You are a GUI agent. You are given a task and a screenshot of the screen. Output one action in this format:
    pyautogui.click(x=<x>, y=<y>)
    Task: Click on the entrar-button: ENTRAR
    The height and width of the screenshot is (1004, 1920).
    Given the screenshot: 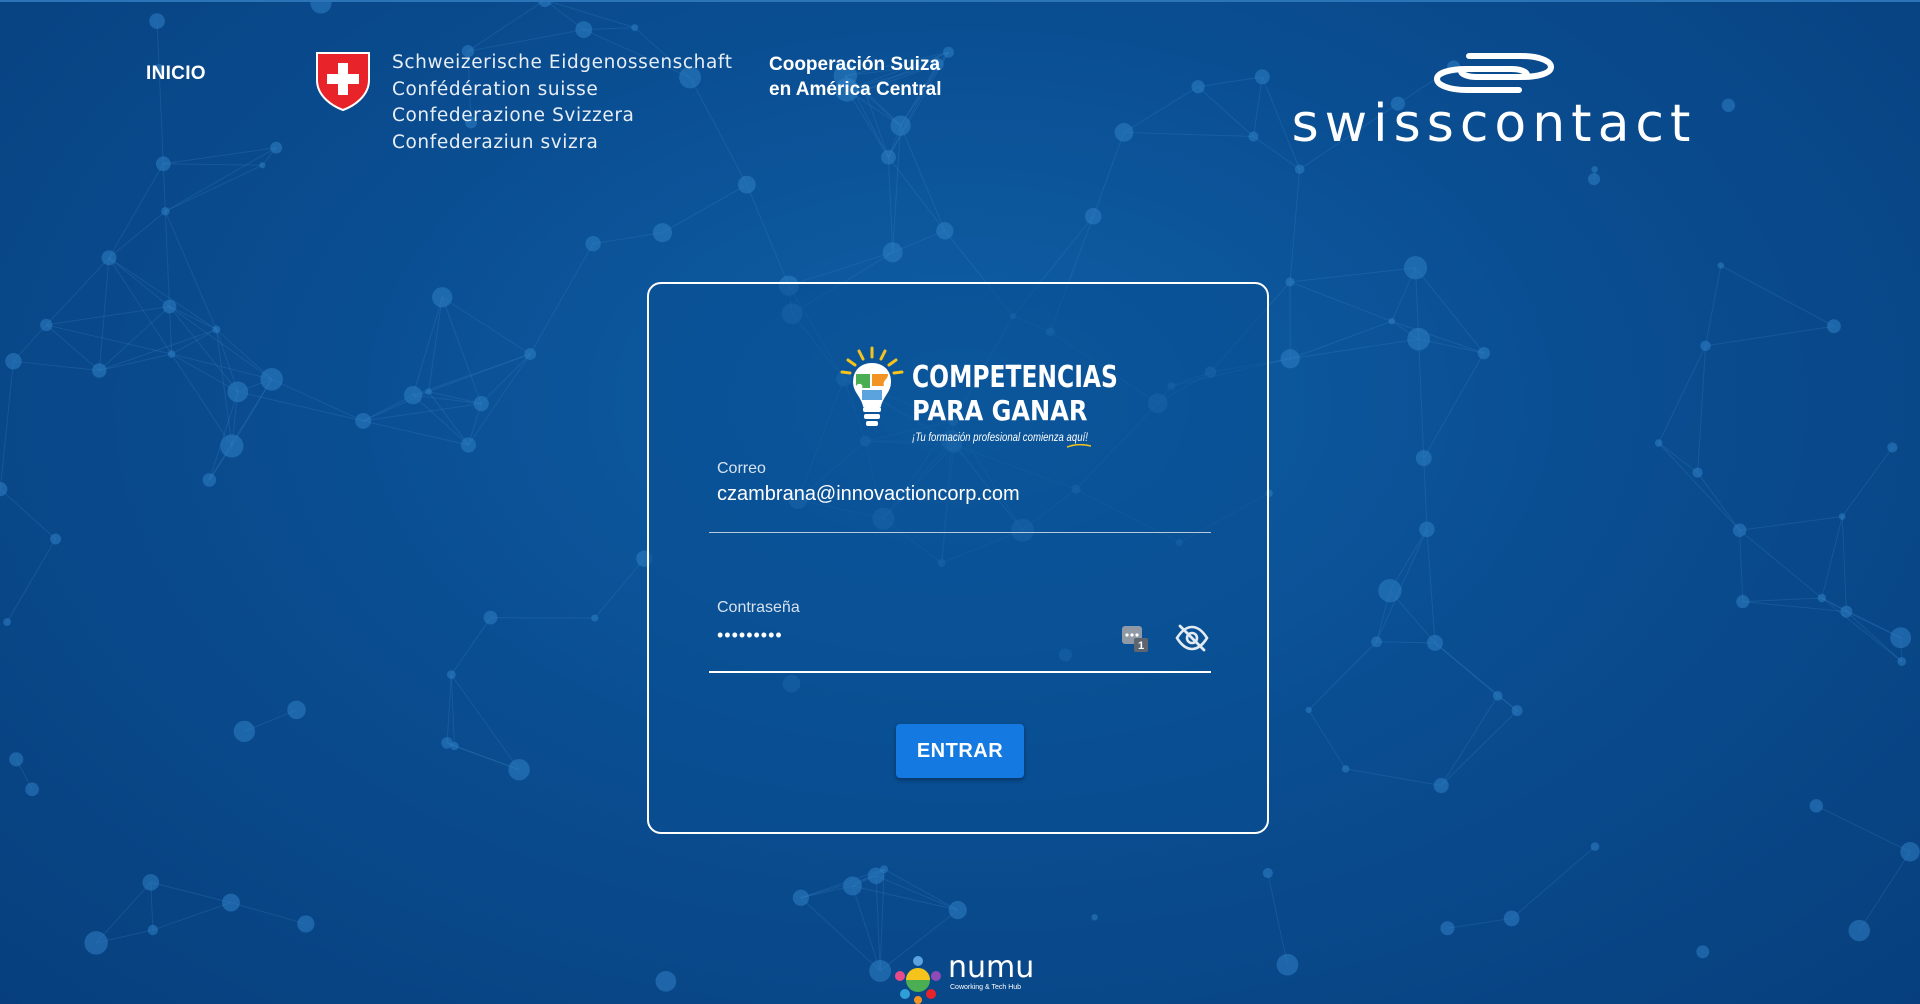 What is the action you would take?
    pyautogui.click(x=960, y=751)
    